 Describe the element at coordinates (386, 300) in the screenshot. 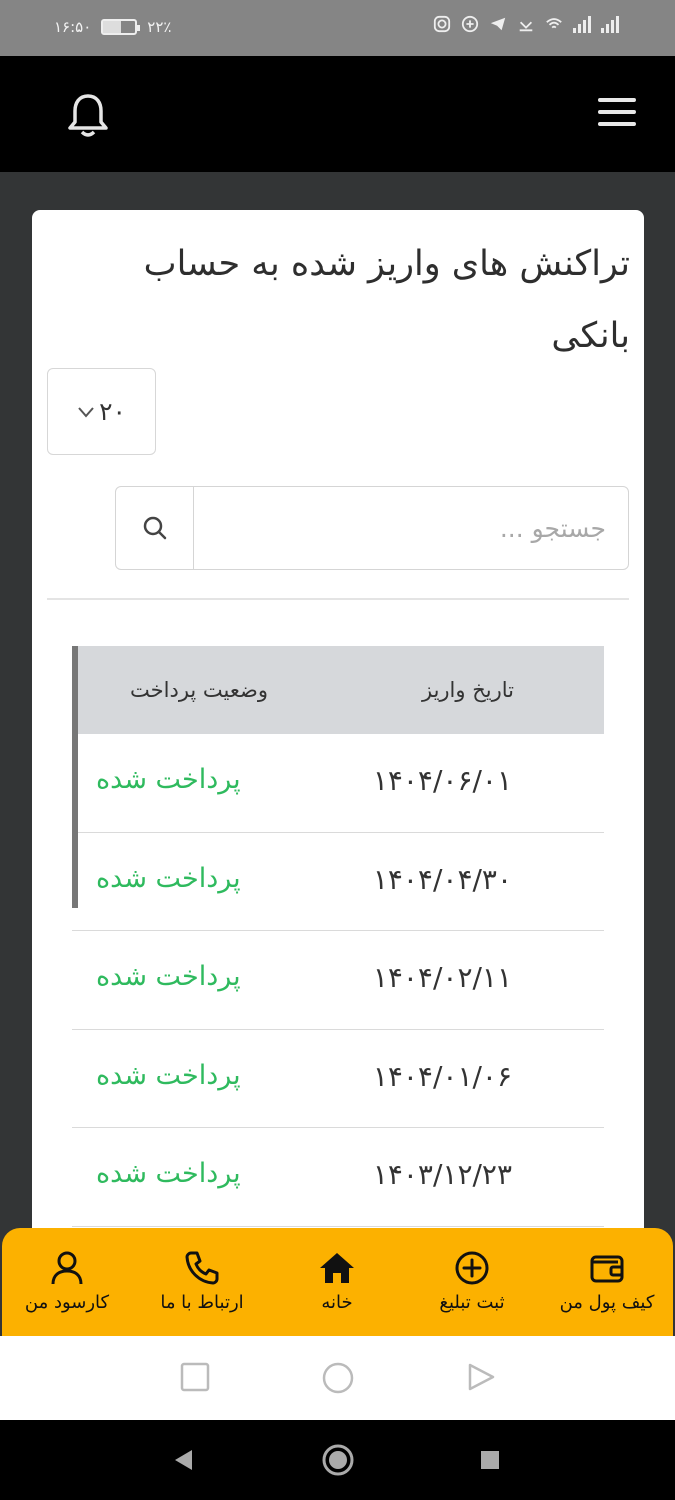

I see `page-title: تراکنش های واریز شده به حساب بانکی` at that location.